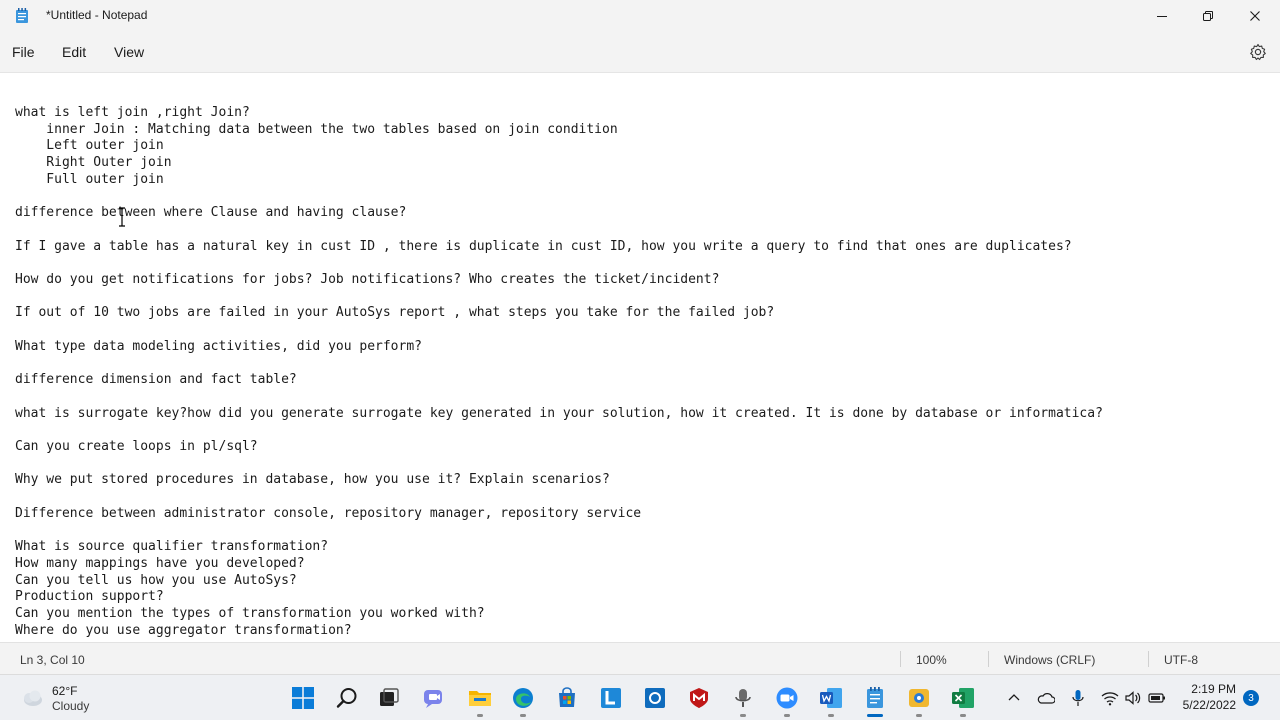  Describe the element at coordinates (32, 698) in the screenshot. I see `cloudy-weather-icon` at that location.